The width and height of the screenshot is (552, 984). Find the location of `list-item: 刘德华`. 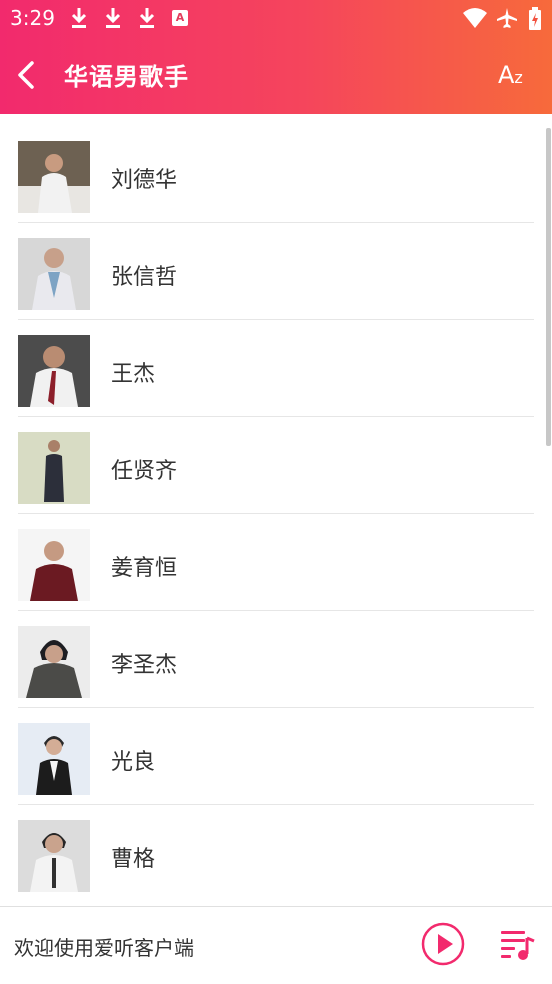

list-item: 刘德华 is located at coordinates (276, 174).